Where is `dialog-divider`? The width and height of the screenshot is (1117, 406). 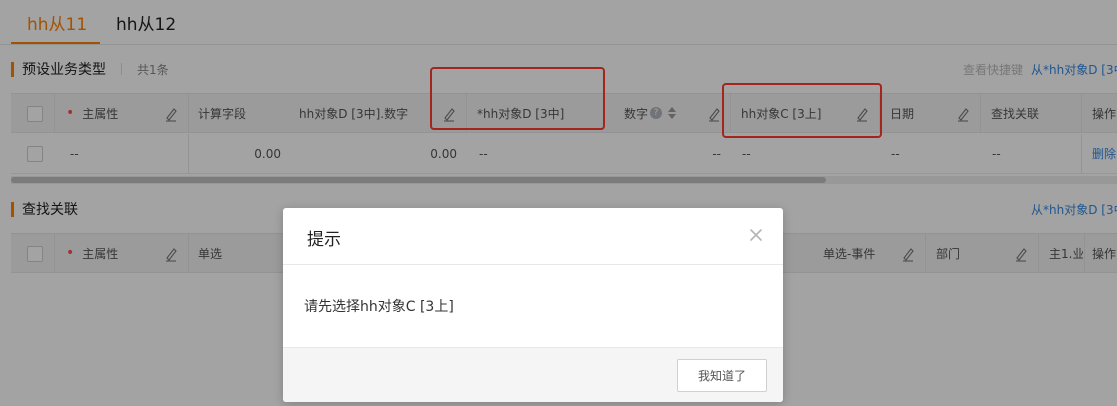
dialog-divider is located at coordinates (533, 264).